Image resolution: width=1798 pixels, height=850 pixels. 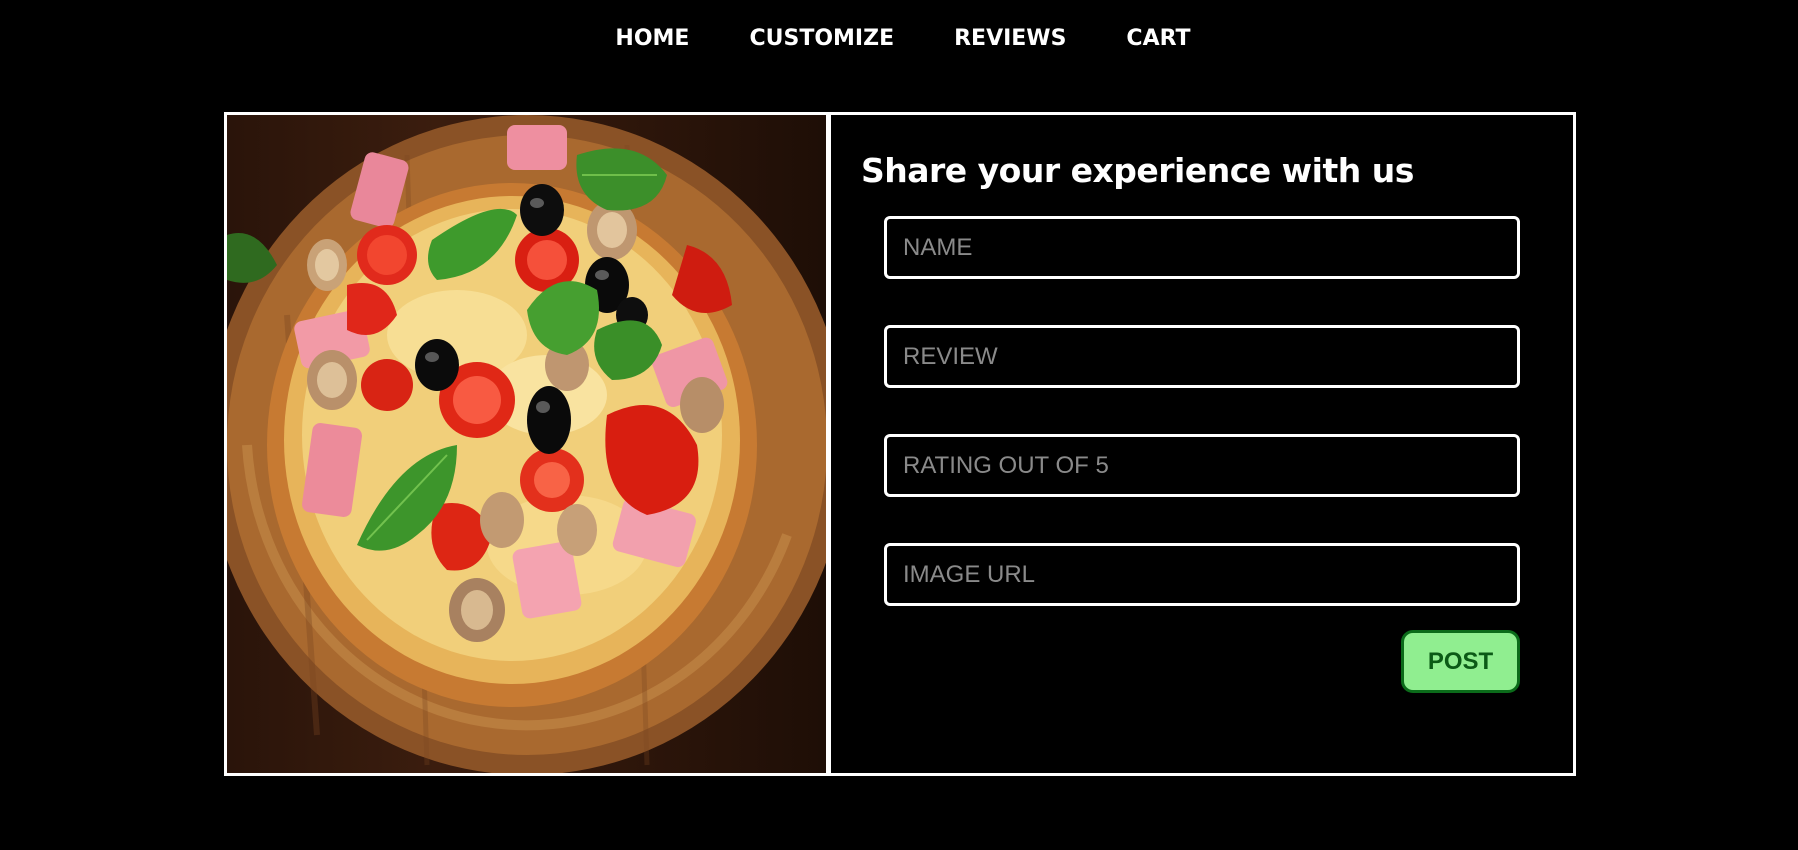 I want to click on image-url-input, so click(x=1202, y=574).